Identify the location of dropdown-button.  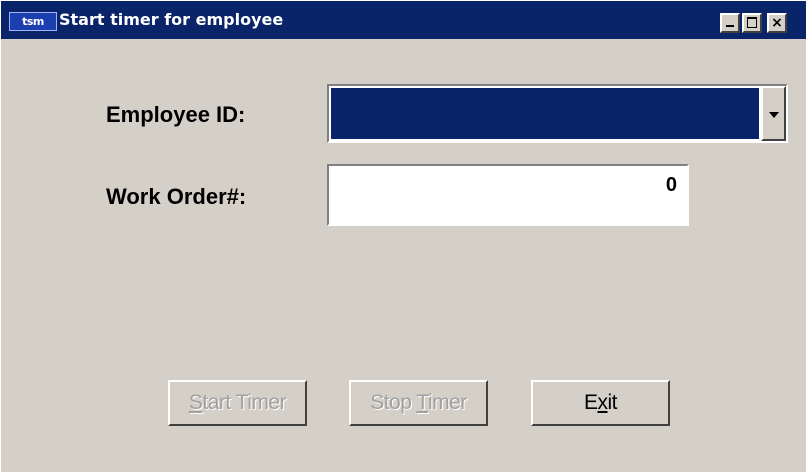
(773, 113).